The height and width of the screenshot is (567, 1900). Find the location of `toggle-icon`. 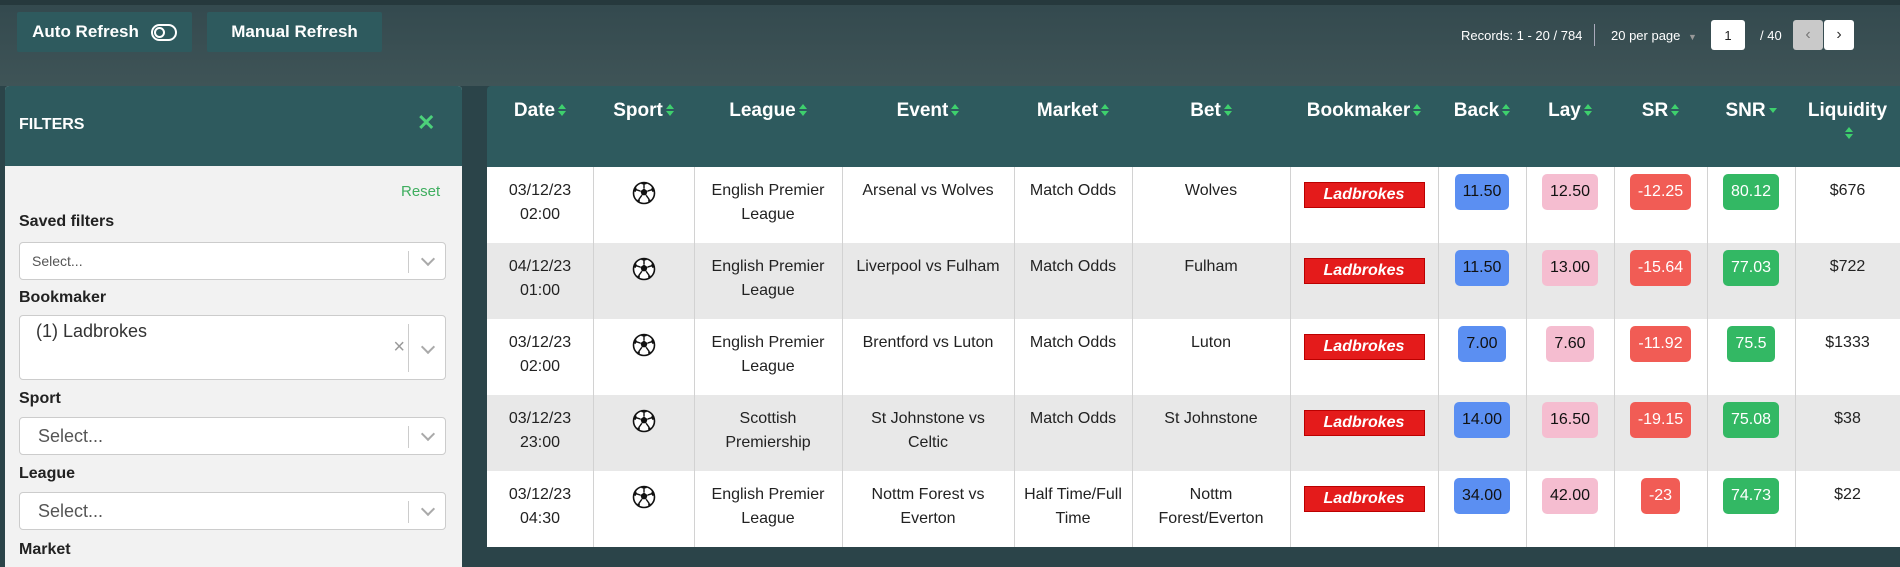

toggle-icon is located at coordinates (163, 32).